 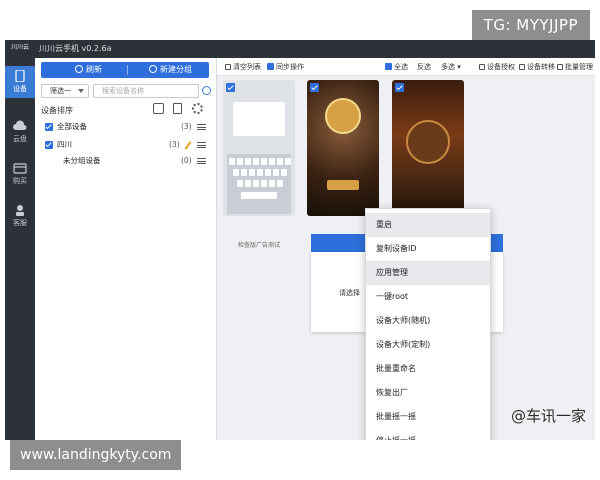 What do you see at coordinates (125, 70) in the screenshot?
I see `panel-action-bar: 刷新 新建分组` at bounding box center [125, 70].